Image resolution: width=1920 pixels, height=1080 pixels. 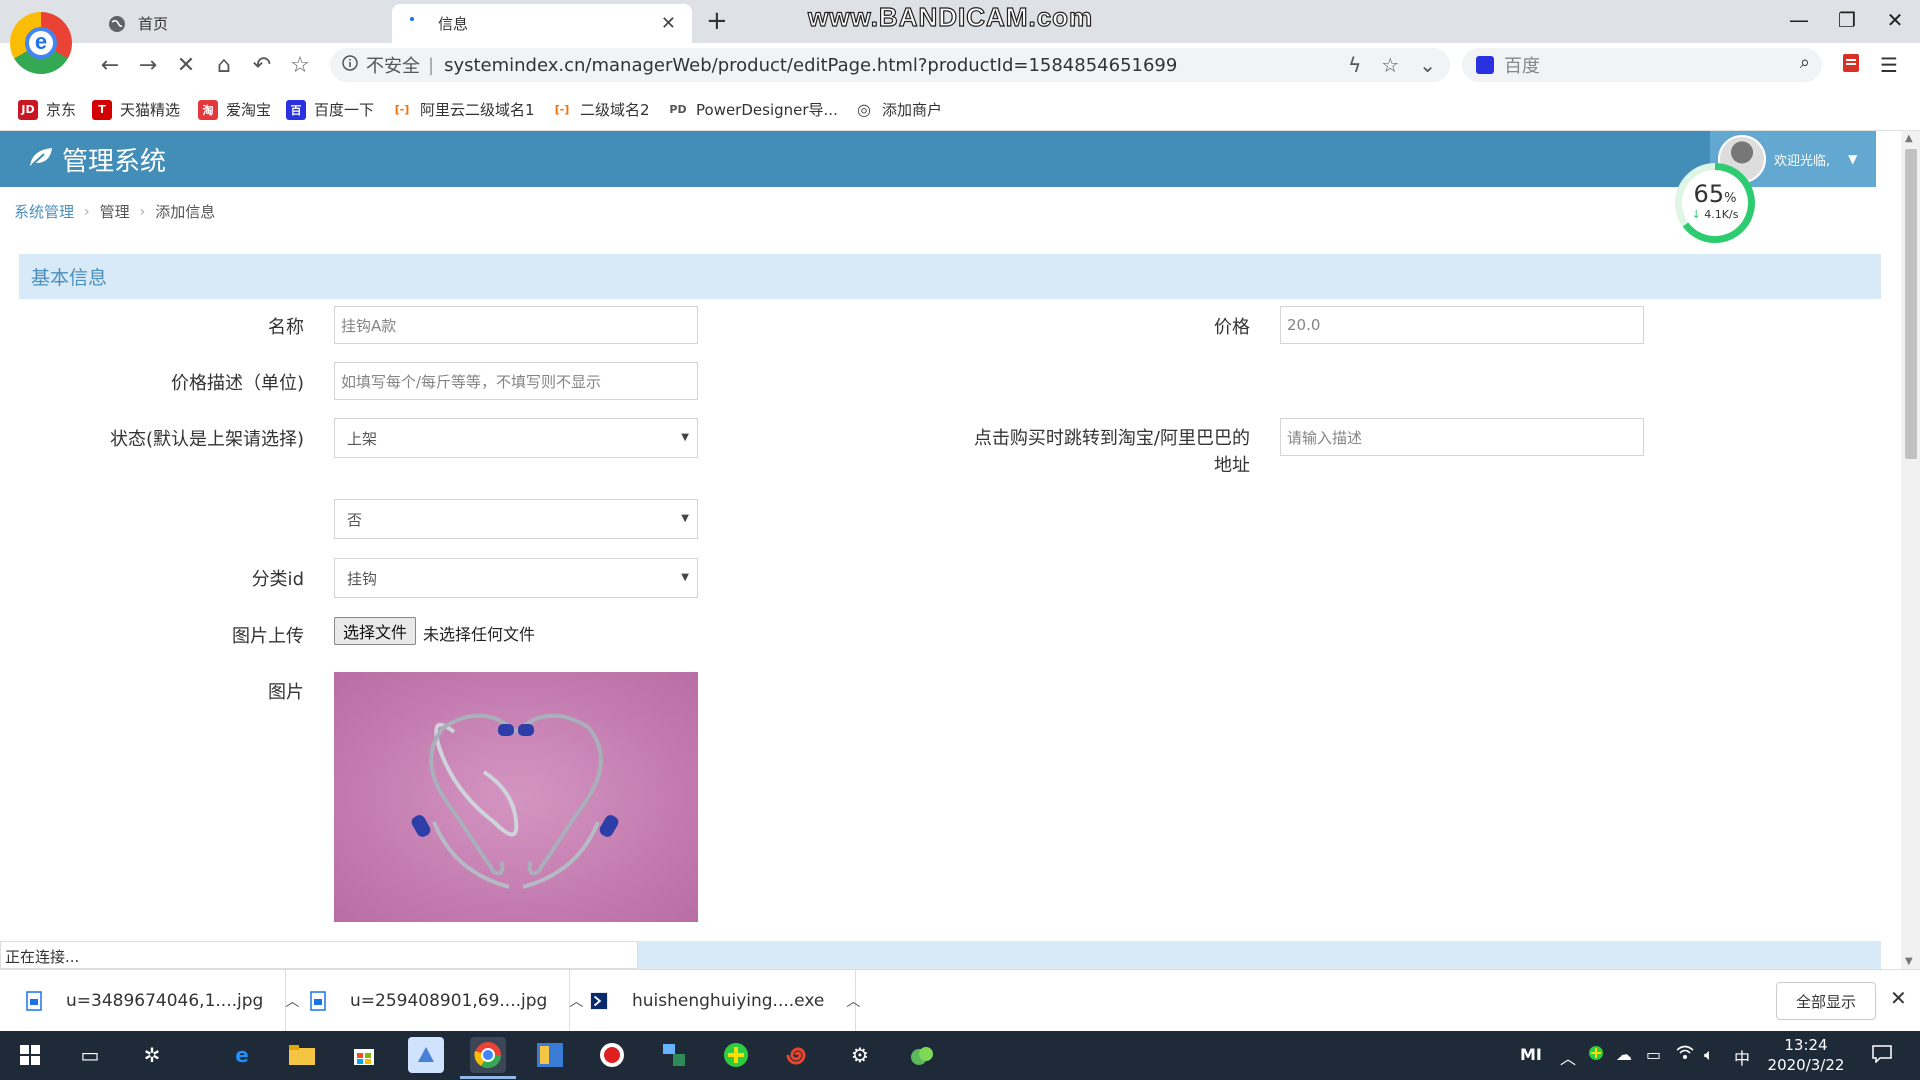 I want to click on task-view-icon: ▭, so click(x=90, y=1055).